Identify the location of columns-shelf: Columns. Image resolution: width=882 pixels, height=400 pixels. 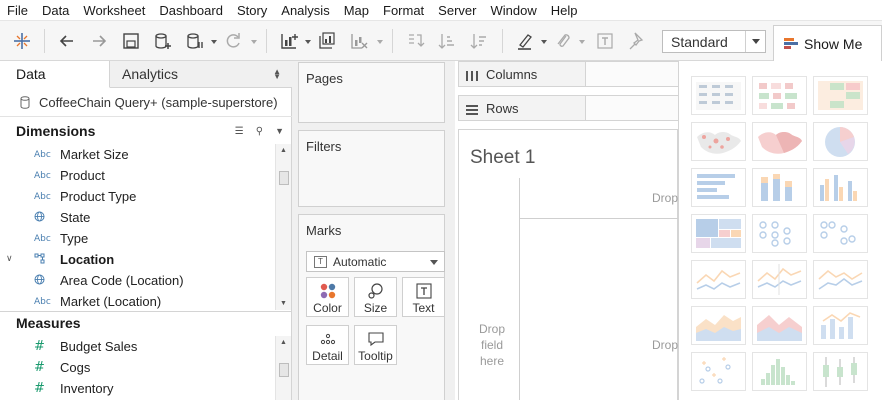
(568, 74).